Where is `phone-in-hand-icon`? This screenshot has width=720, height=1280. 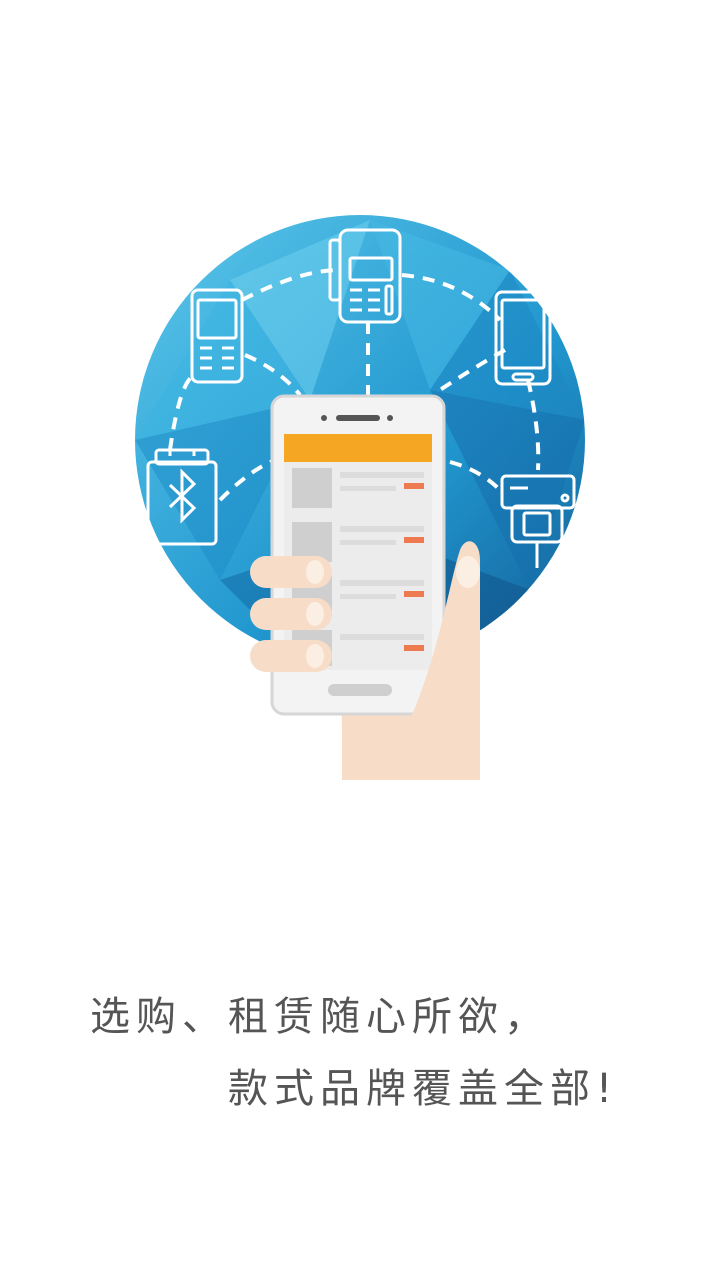 phone-in-hand-icon is located at coordinates (365, 587).